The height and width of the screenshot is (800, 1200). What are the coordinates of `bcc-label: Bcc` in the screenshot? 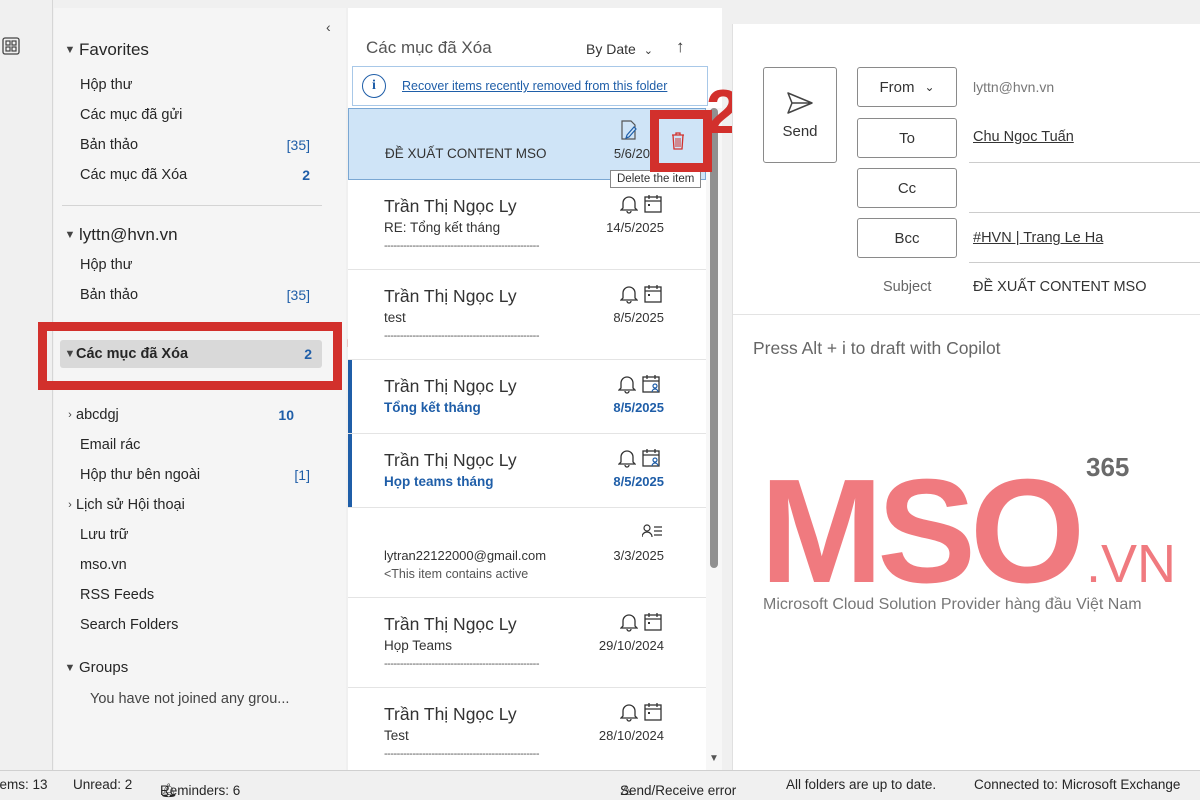 It's located at (907, 238).